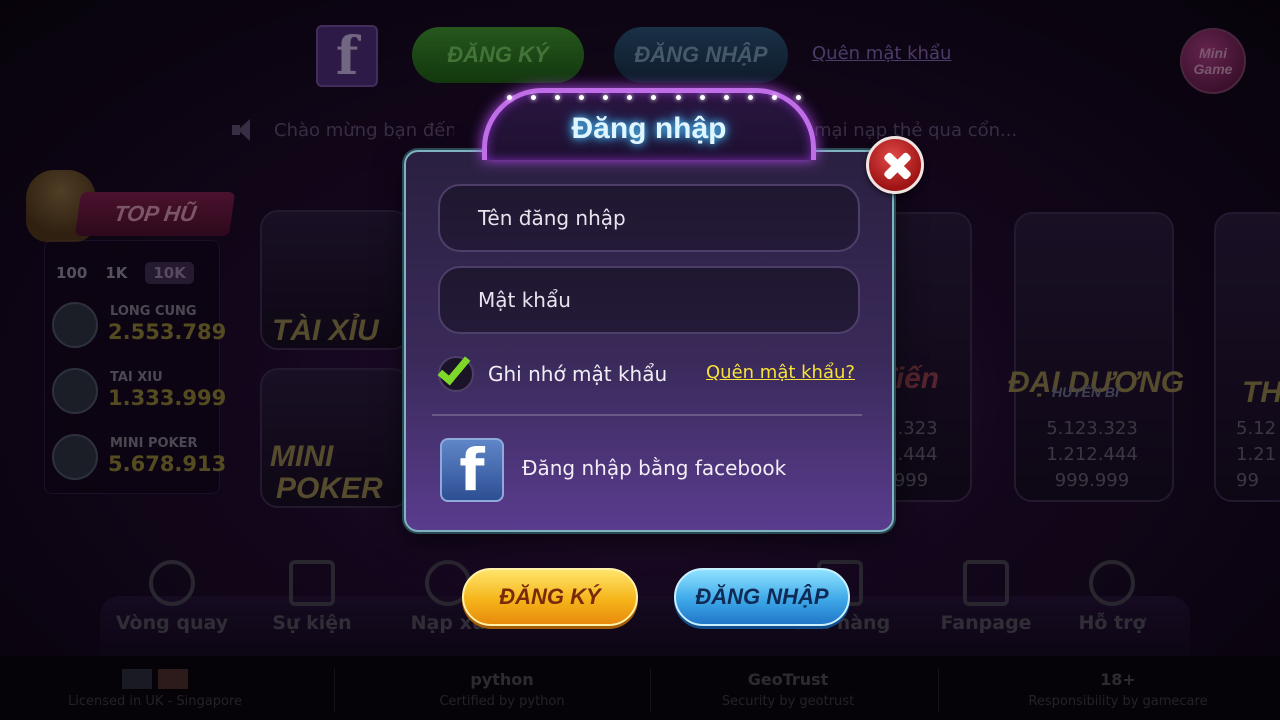 The height and width of the screenshot is (720, 1280). I want to click on dialog-divider, so click(647, 415).